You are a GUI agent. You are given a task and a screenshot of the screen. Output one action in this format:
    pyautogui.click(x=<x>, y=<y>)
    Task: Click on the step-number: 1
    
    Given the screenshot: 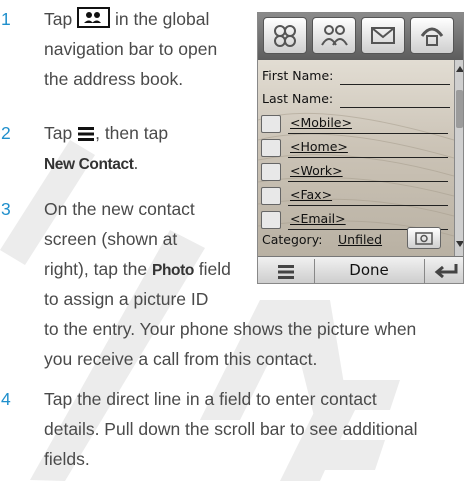 What is the action you would take?
    pyautogui.click(x=6, y=19)
    